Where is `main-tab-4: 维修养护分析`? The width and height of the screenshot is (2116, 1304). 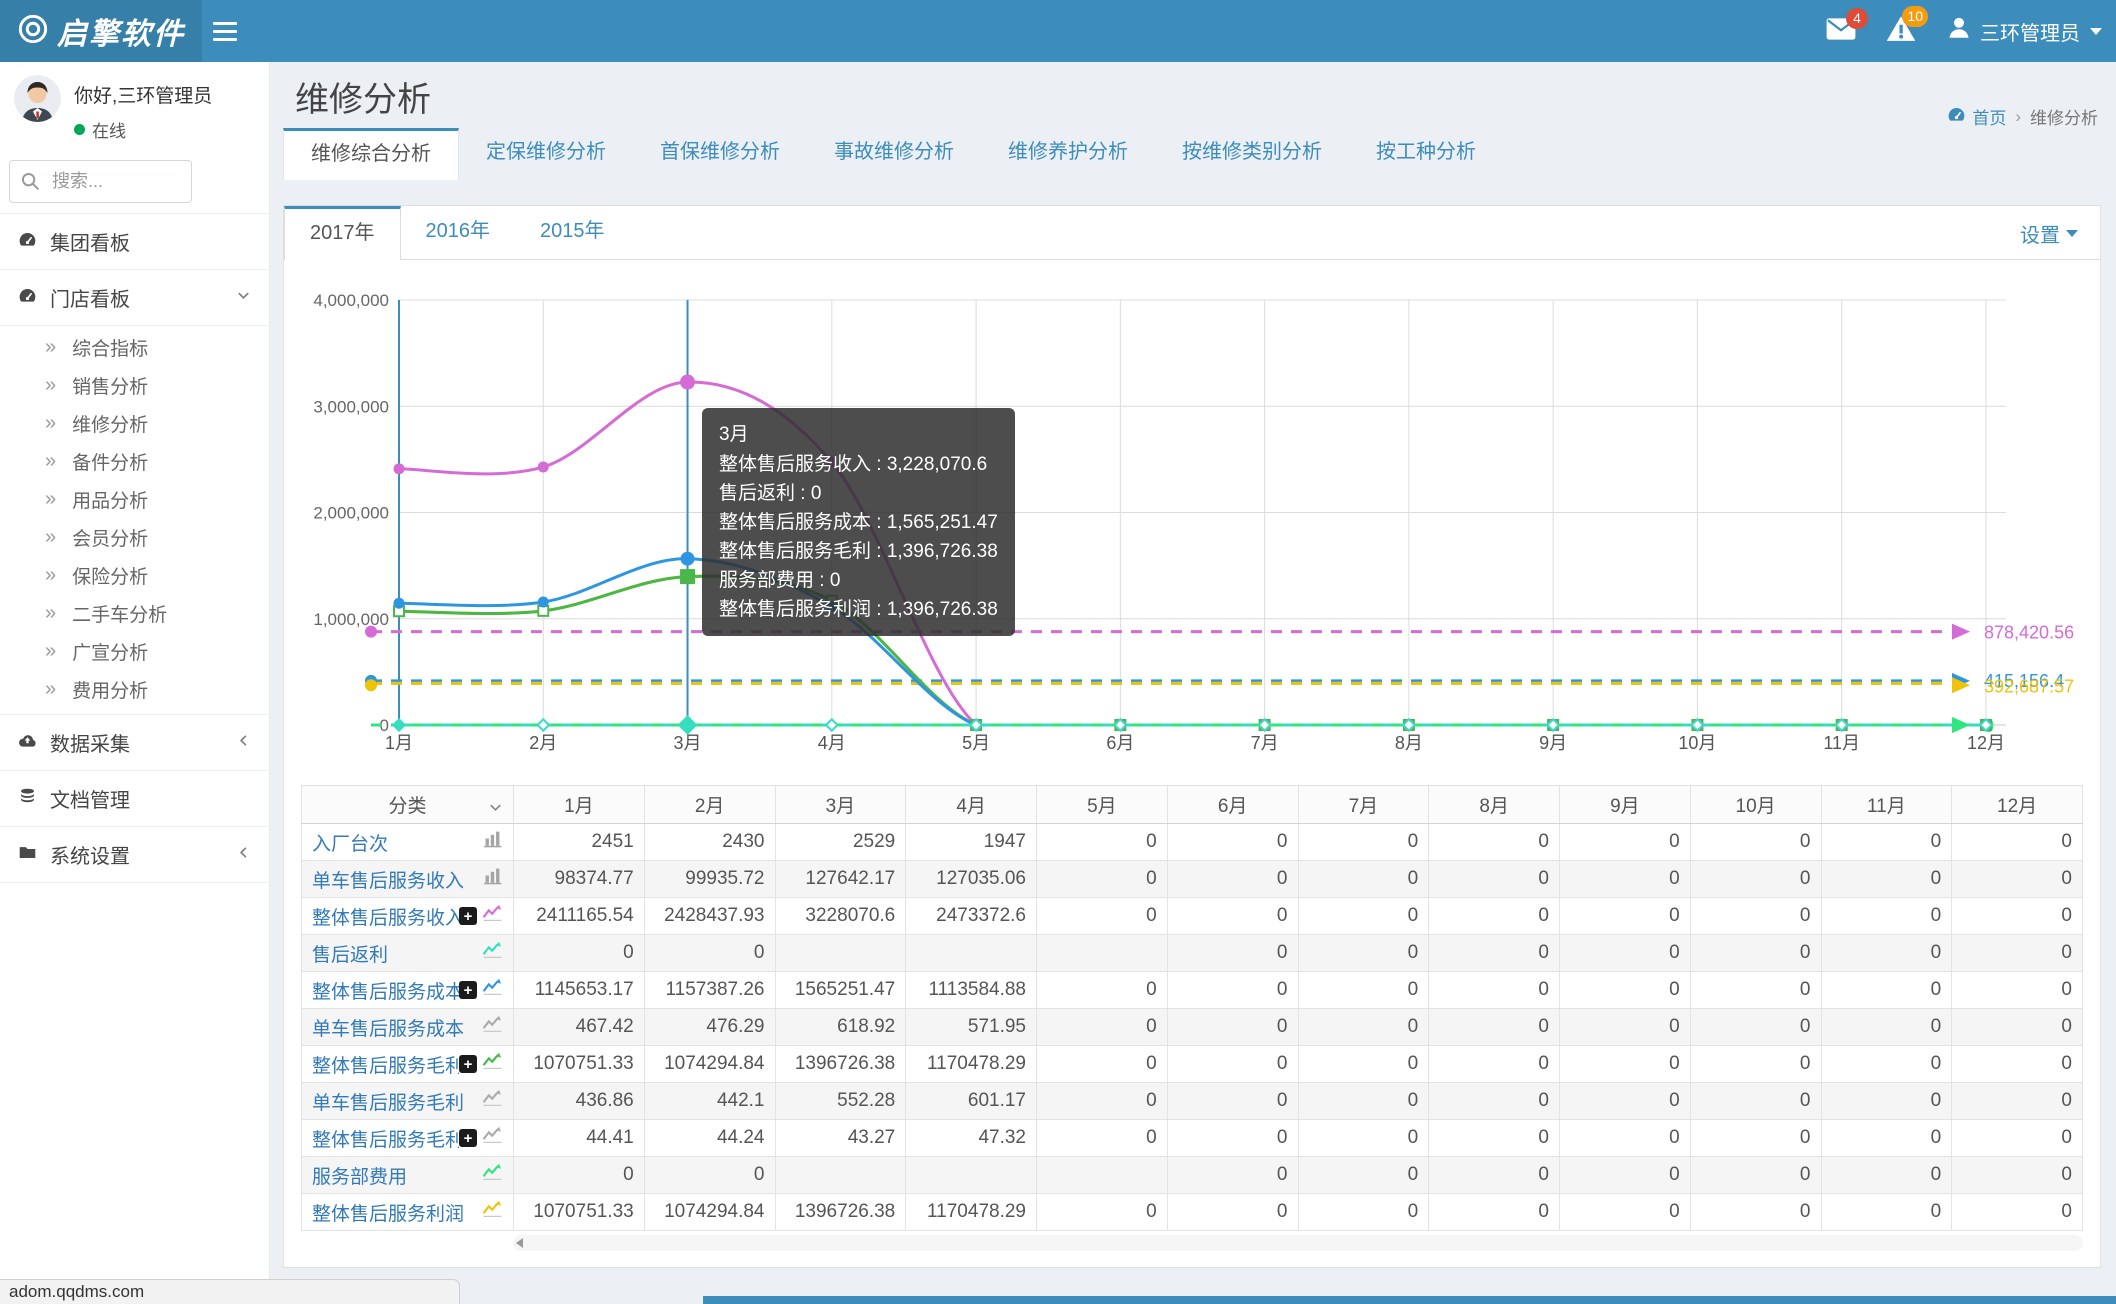 main-tab-4: 维修养护分析 is located at coordinates (1068, 154).